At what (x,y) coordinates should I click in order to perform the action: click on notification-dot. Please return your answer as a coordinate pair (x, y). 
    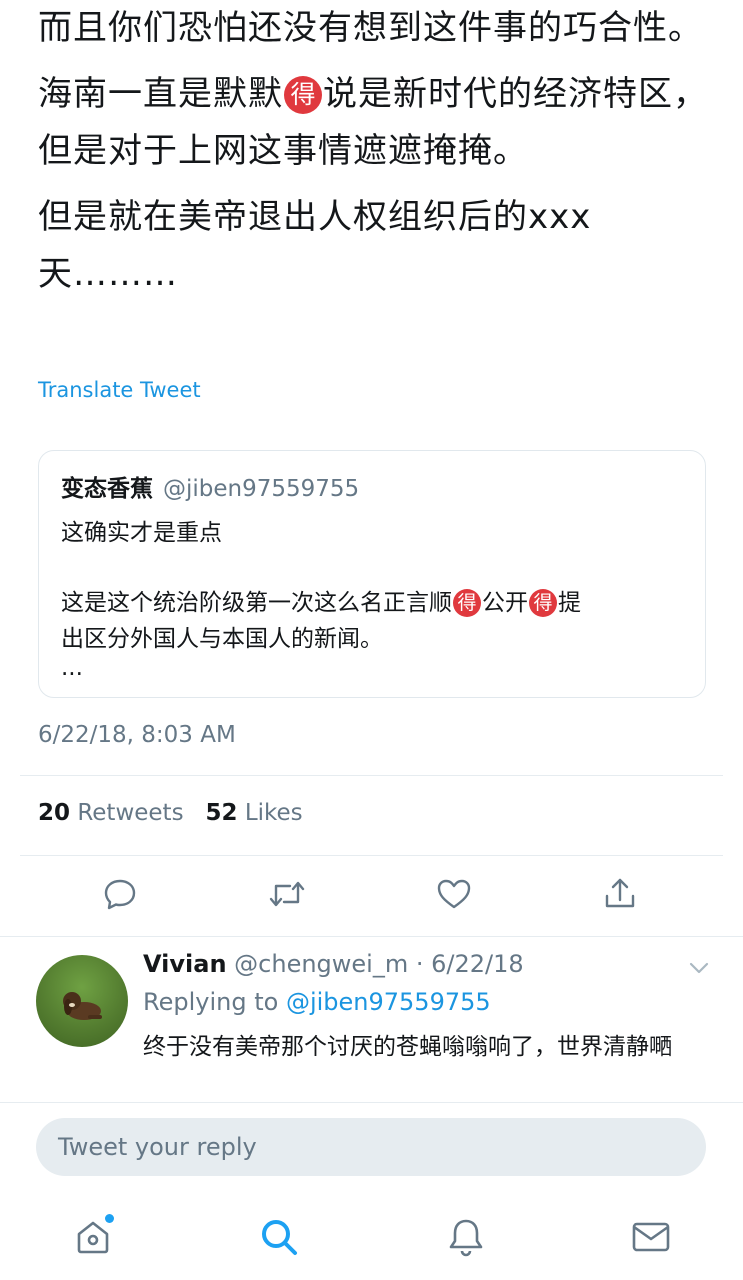
    Looking at the image, I should click on (109, 1218).